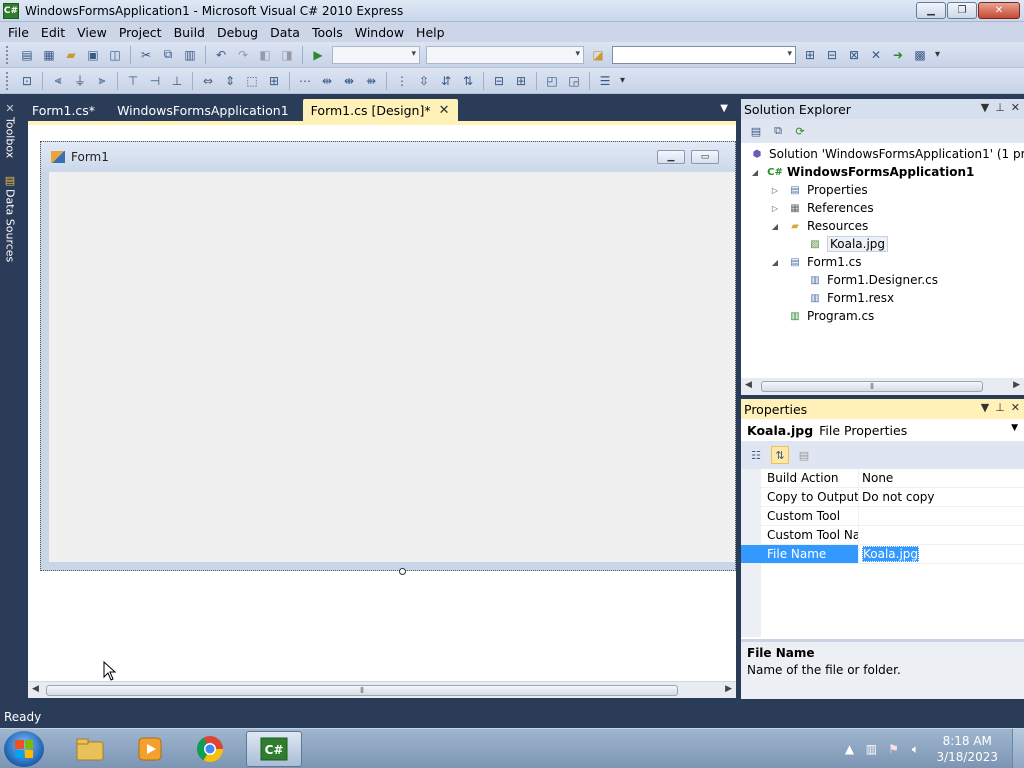 This screenshot has height=768, width=1024. I want to click on menu-edit: Edit, so click(53, 32).